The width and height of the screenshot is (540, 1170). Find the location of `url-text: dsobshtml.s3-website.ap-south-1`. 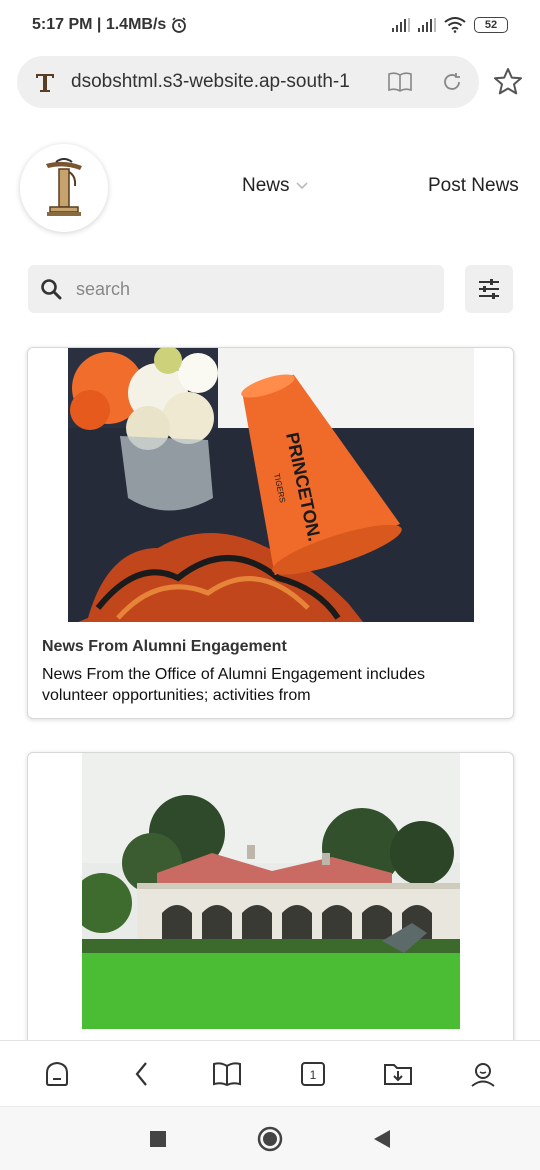

url-text: dsobshtml.s3-website.ap-south-1 is located at coordinates (229, 82).